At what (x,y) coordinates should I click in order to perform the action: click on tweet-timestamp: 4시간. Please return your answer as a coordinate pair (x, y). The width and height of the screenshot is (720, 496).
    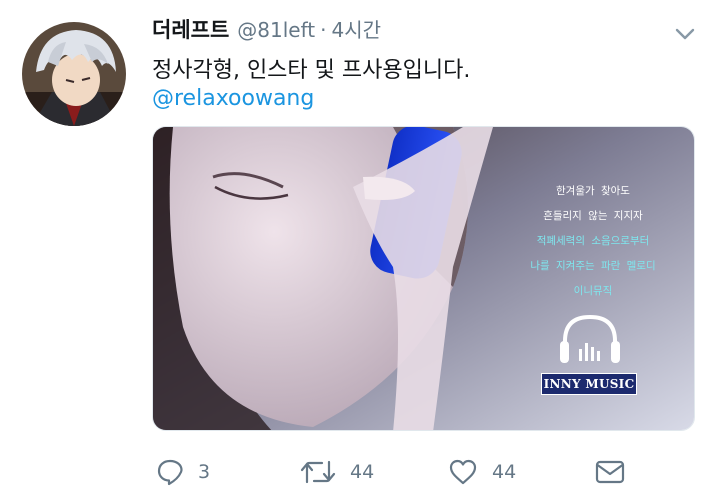
    Looking at the image, I should click on (356, 28).